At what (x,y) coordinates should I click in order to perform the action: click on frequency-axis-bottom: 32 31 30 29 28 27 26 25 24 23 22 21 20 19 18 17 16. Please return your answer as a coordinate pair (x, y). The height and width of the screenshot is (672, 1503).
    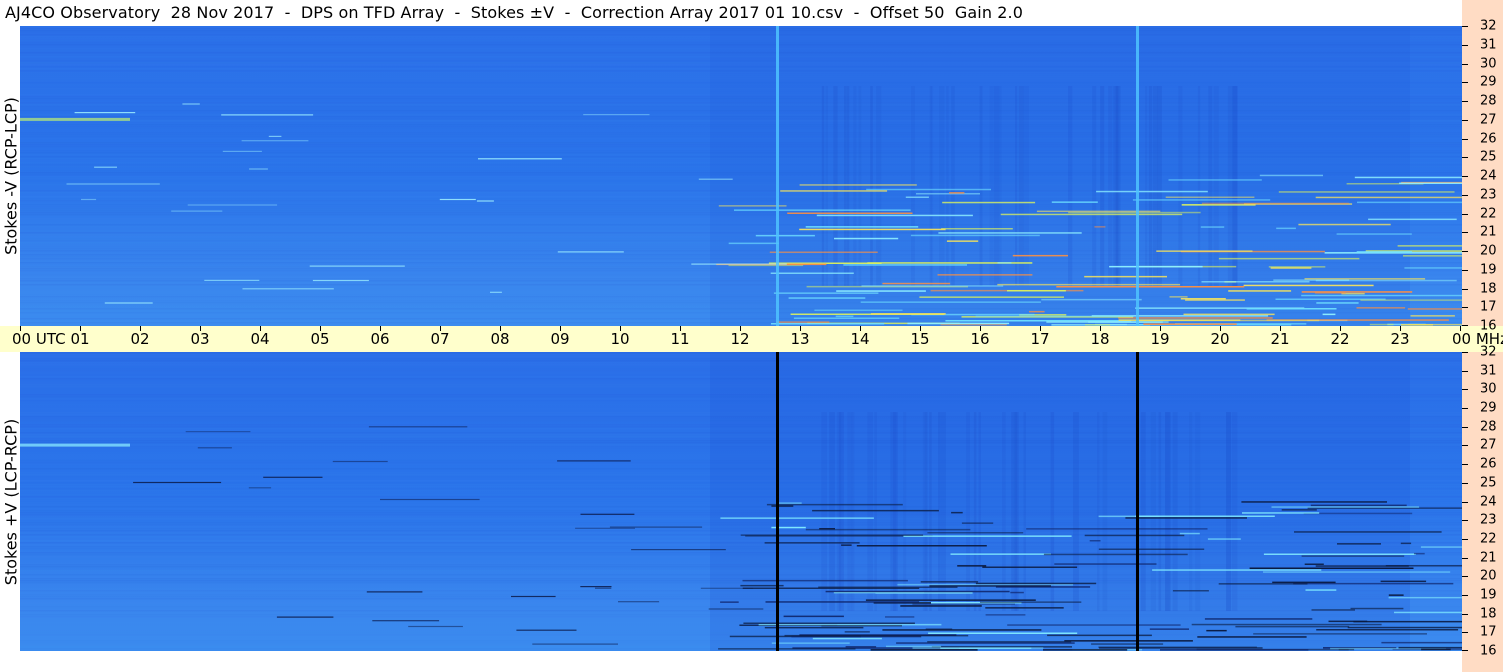
    Looking at the image, I should click on (1482, 508).